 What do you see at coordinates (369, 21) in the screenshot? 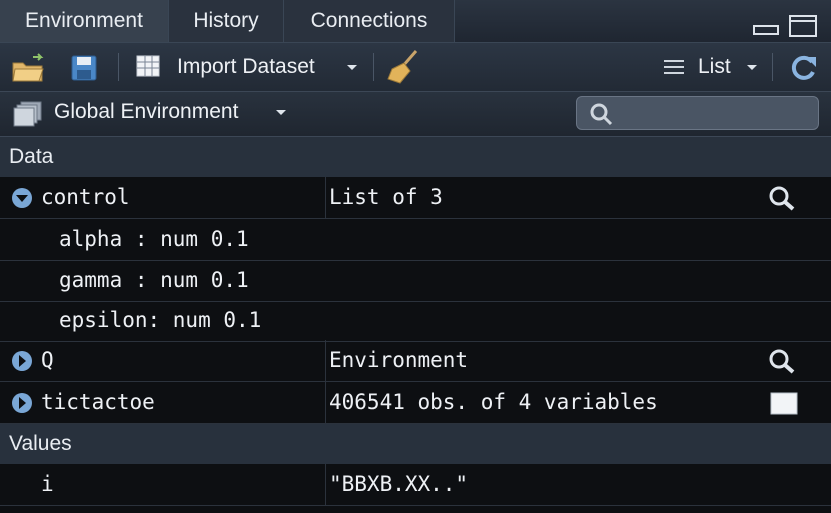
I see `tab-connections: Connections` at bounding box center [369, 21].